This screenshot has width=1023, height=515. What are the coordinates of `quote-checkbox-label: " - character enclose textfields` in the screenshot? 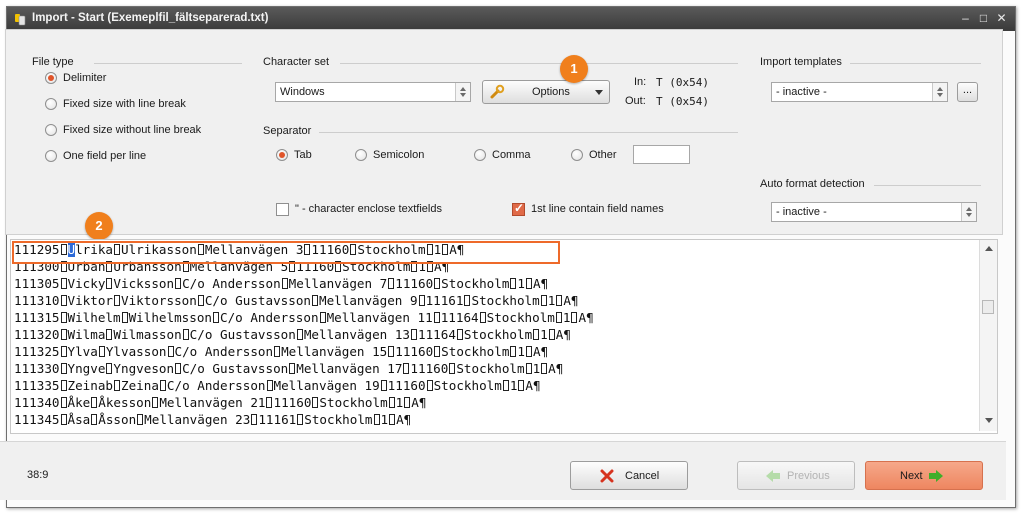 It's located at (368, 209).